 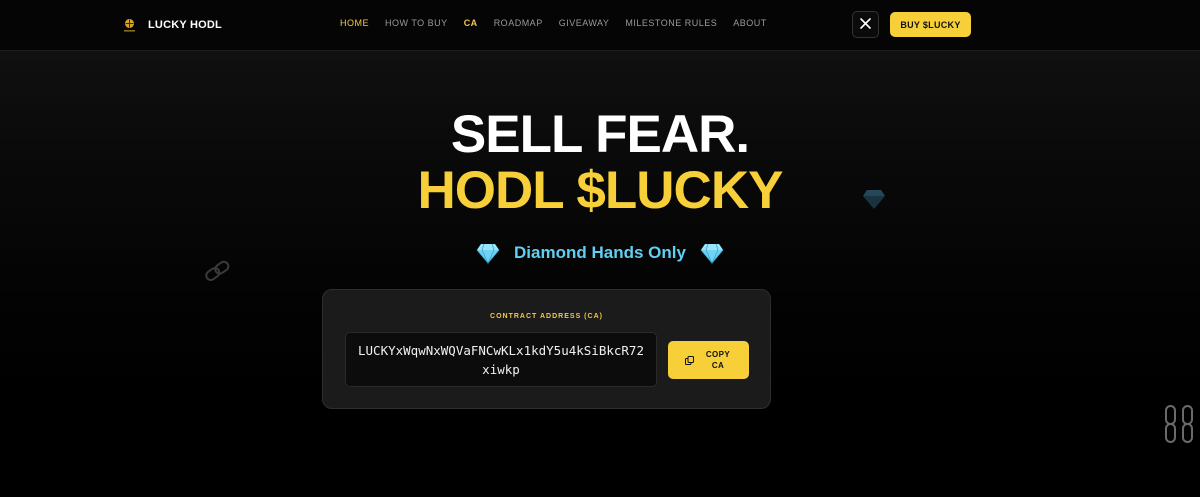 What do you see at coordinates (600, 134) in the screenshot?
I see `hero-title-line1: SELL FEAR.` at bounding box center [600, 134].